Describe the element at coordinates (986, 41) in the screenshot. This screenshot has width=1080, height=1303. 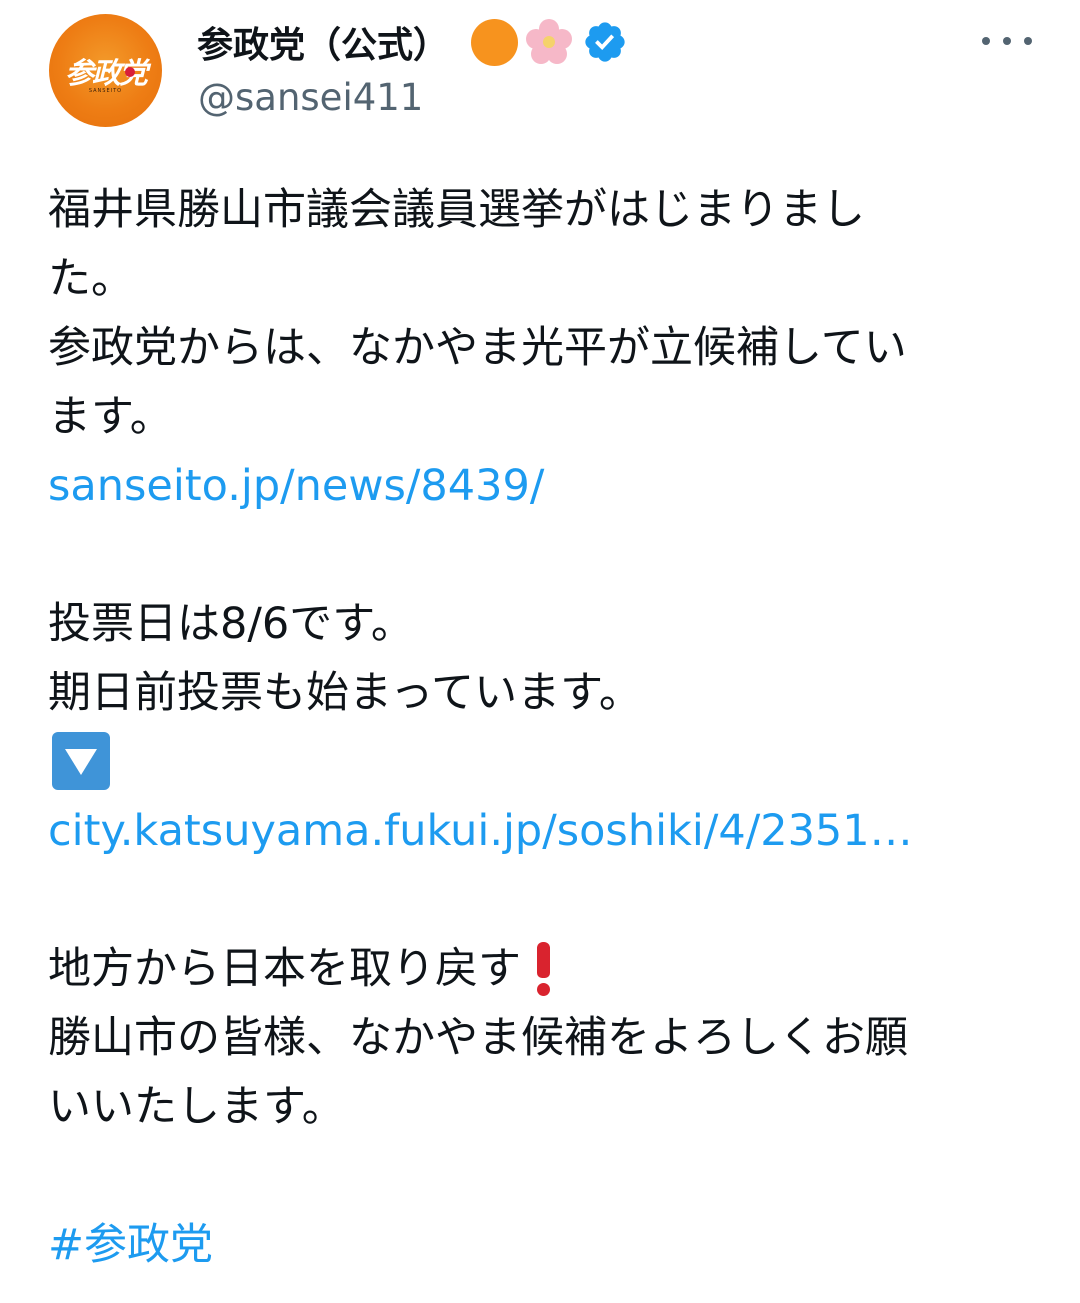
I see `more-horizontal-icon` at that location.